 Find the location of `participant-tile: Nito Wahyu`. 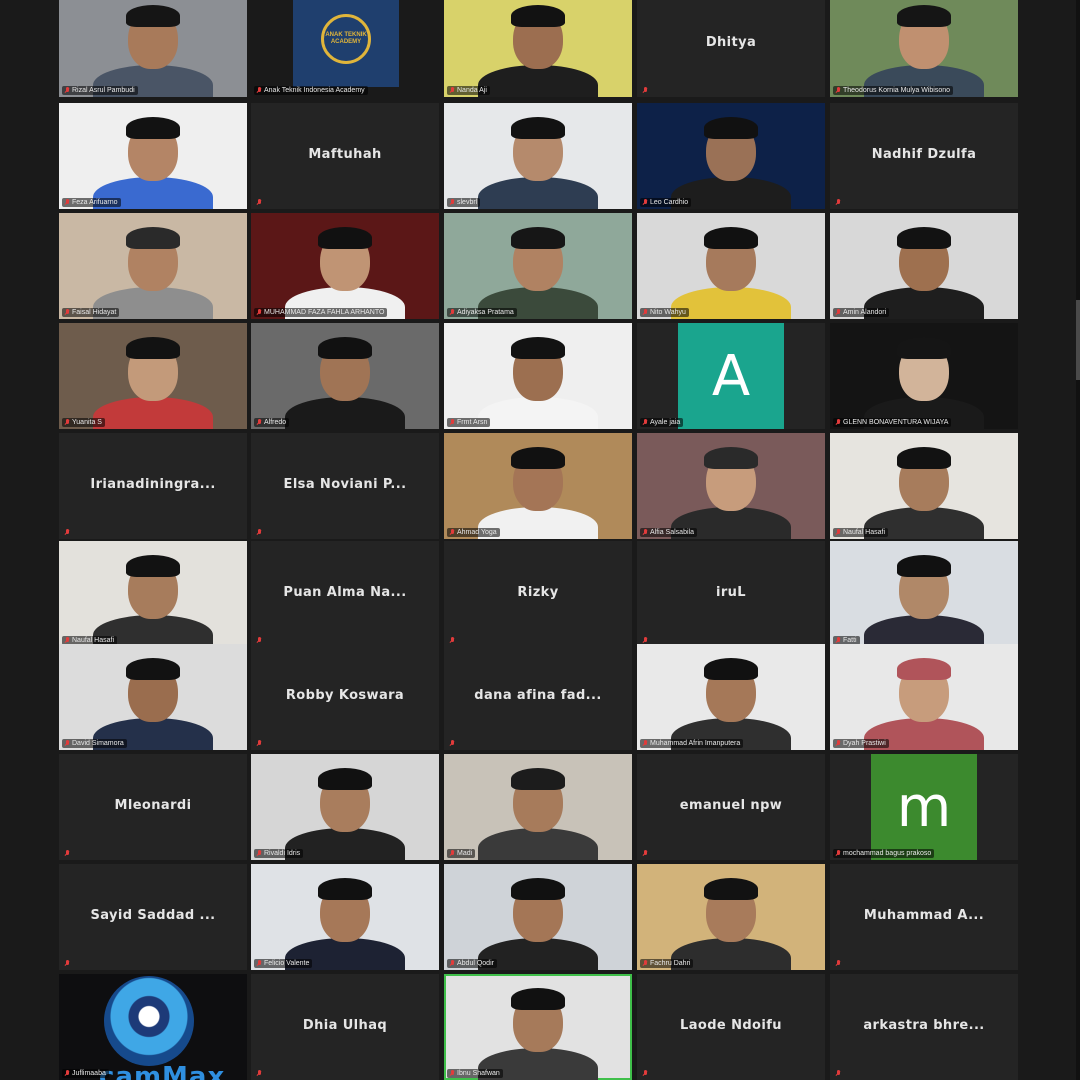

participant-tile: Nito Wahyu is located at coordinates (731, 266).